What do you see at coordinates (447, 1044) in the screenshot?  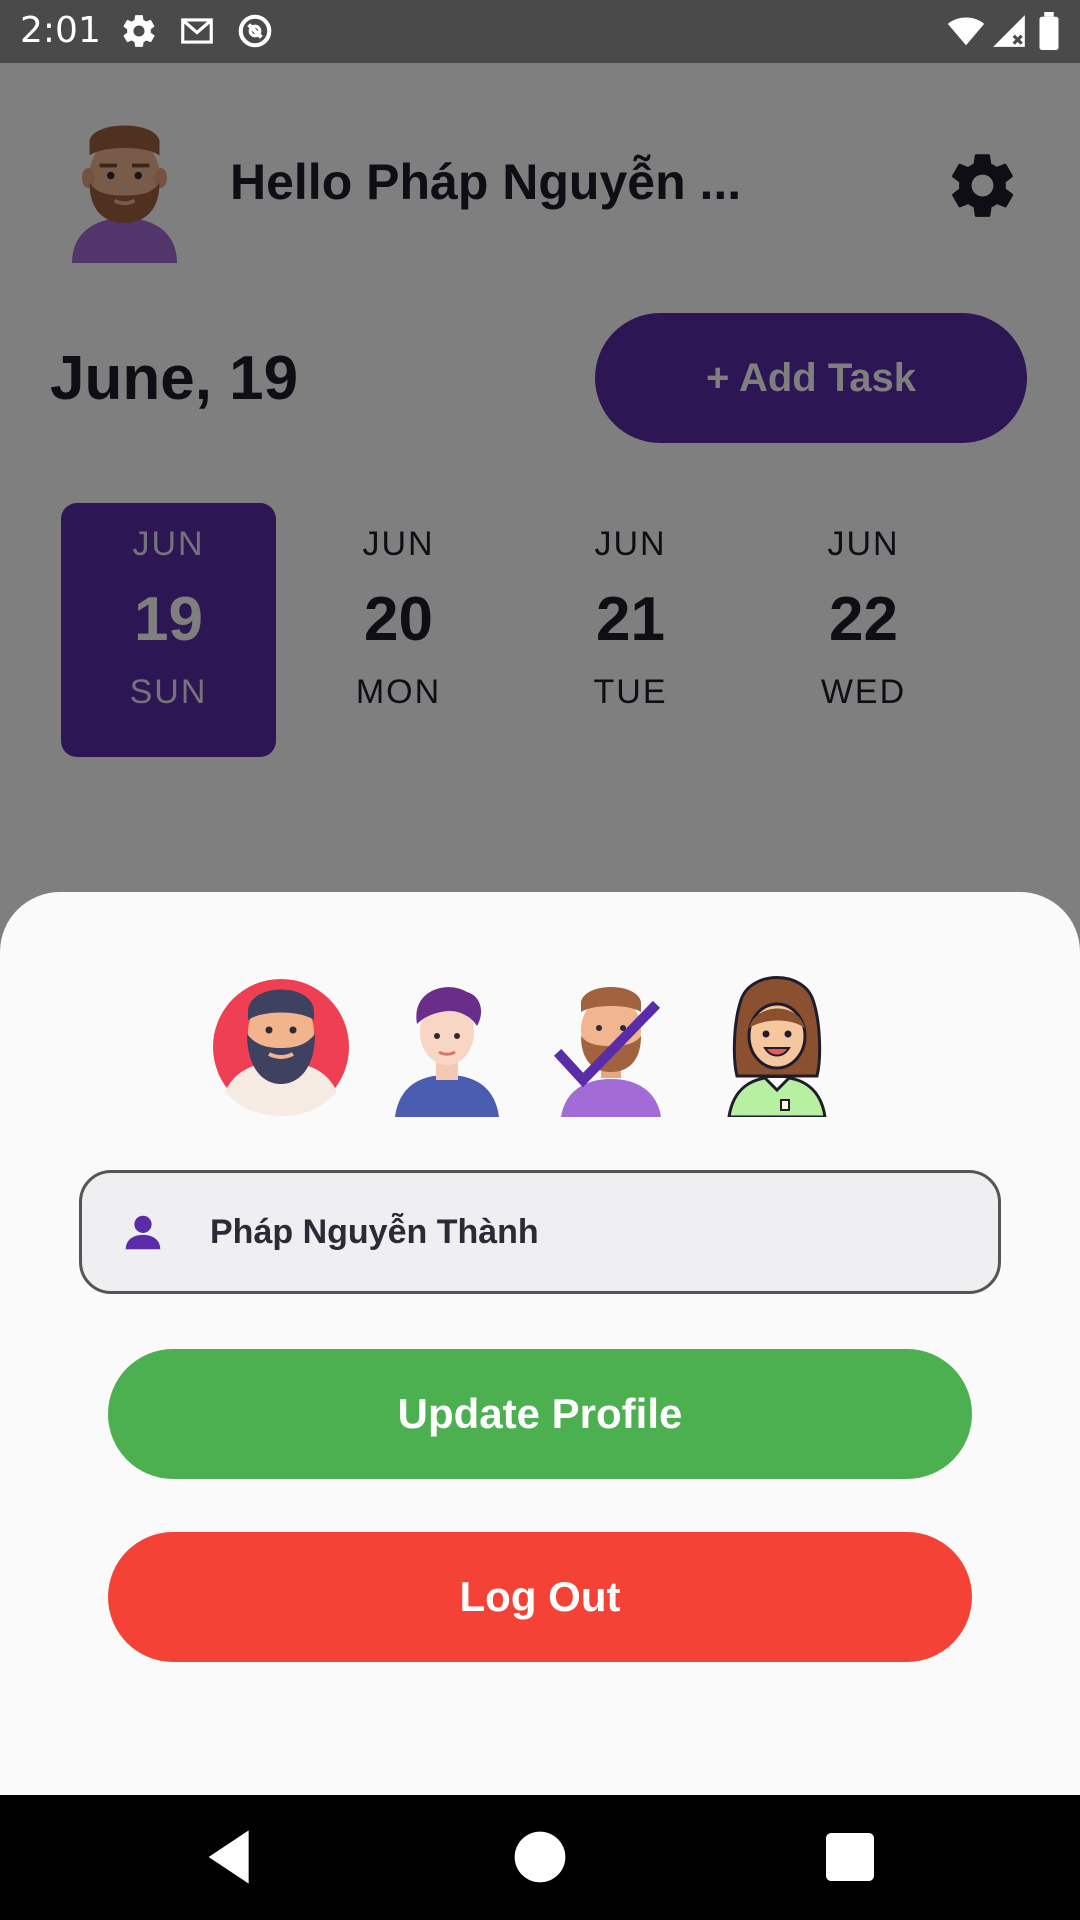 I see `young-man-avatar` at bounding box center [447, 1044].